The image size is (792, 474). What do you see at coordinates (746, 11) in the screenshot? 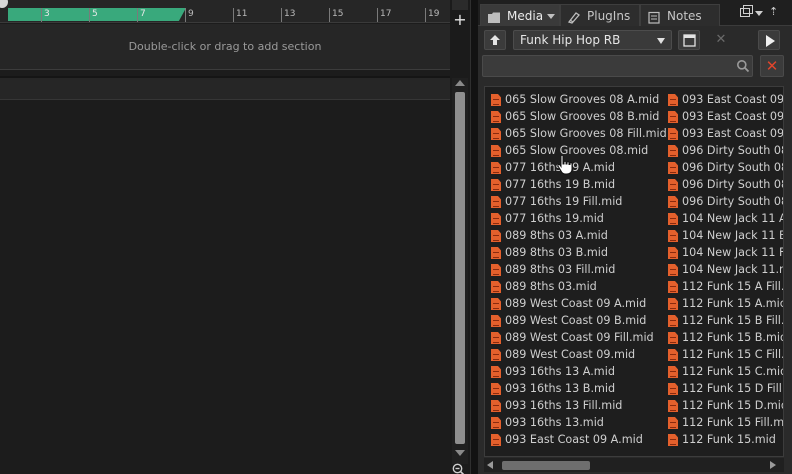
I see `restore-window-icon` at bounding box center [746, 11].